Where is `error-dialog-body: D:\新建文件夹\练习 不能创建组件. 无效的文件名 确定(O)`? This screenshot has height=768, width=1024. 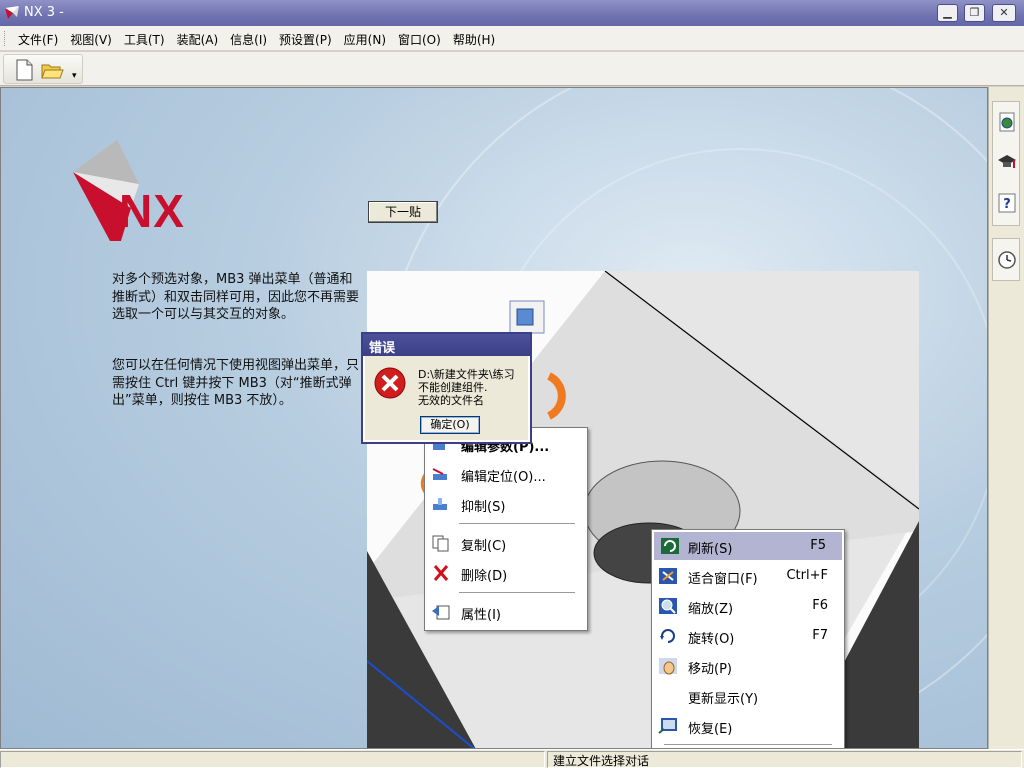
error-dialog-body: D:\新建文件夹\练习 不能创建组件. 无效的文件名 确定(O) is located at coordinates (446, 398).